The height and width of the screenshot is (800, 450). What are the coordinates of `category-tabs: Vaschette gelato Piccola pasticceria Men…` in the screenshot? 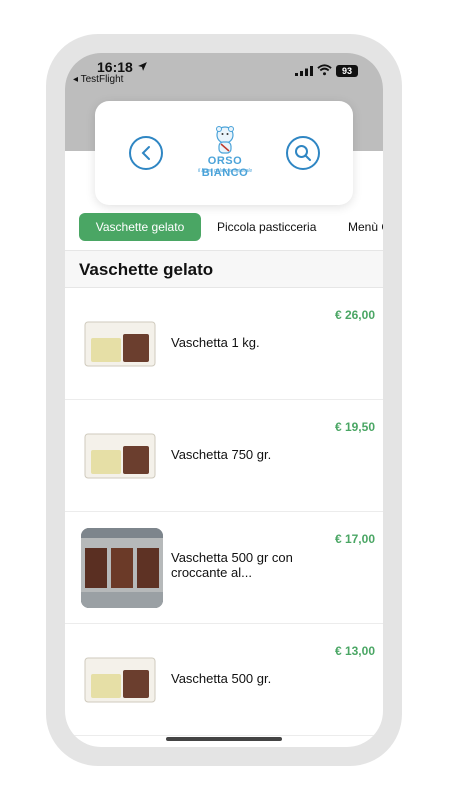 It's located at (224, 228).